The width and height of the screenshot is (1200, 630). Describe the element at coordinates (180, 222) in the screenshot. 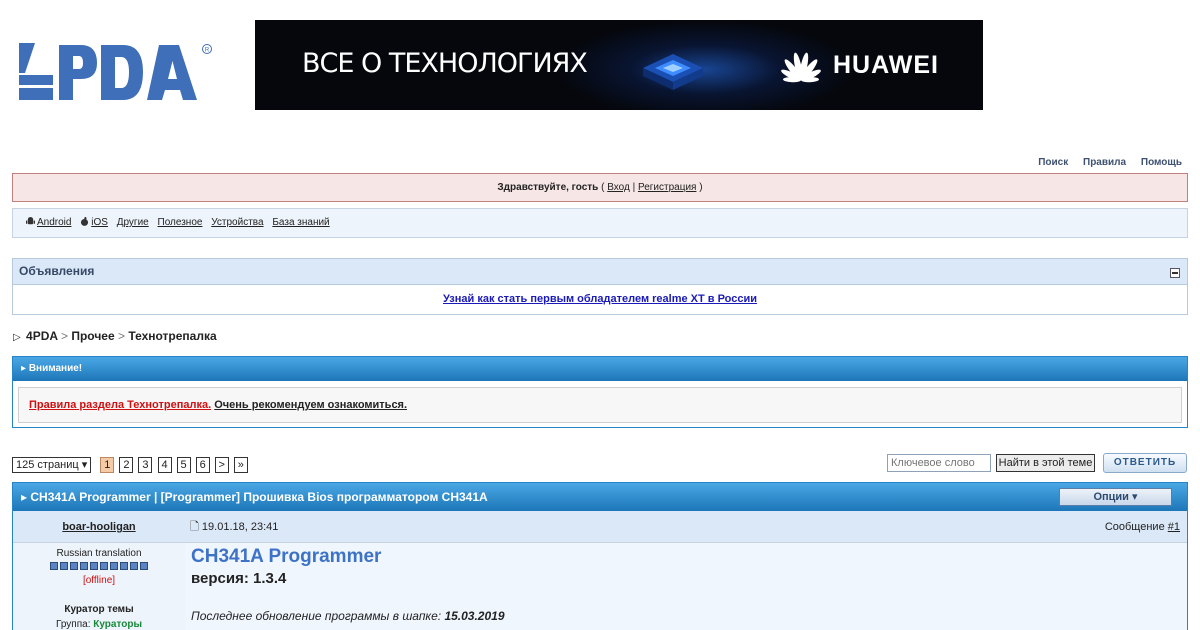

I see `nav-useful: Полезное` at that location.